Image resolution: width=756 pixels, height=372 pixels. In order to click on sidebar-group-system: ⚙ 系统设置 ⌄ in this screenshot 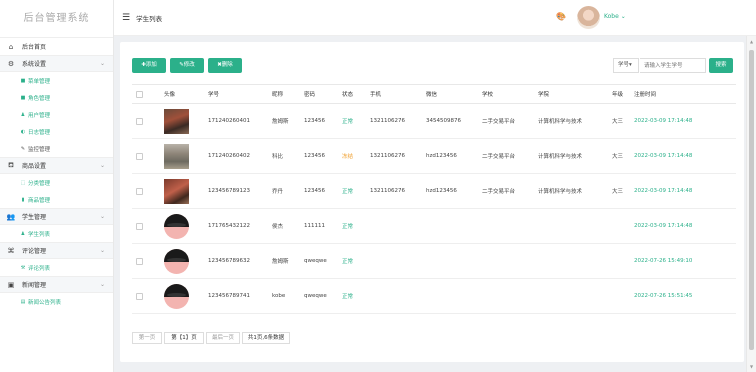, I will do `click(56, 63)`.